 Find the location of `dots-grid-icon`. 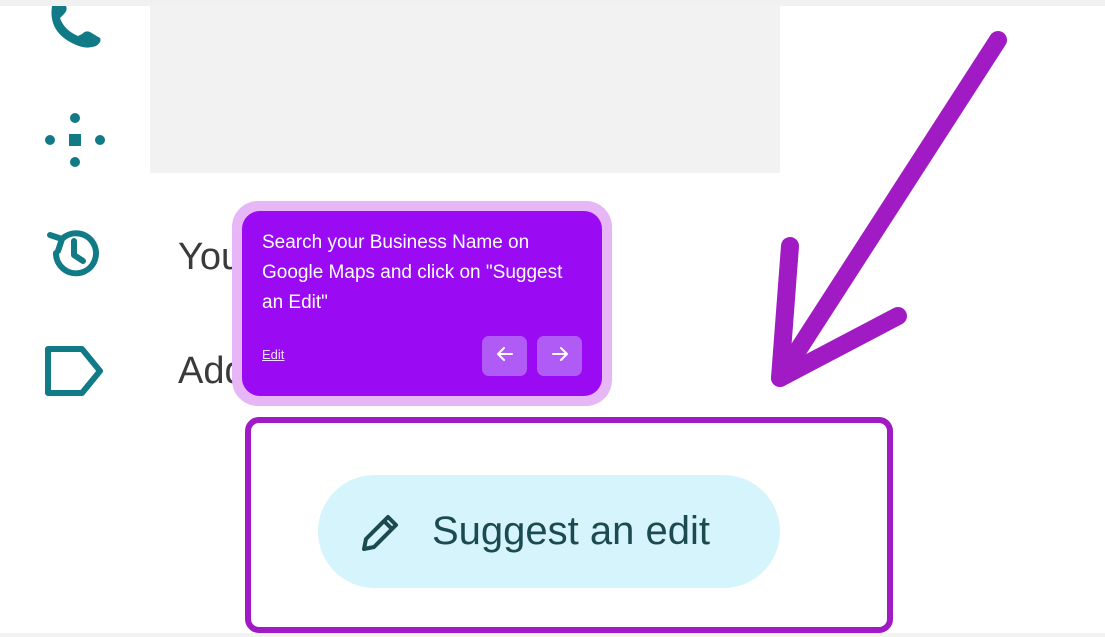

dots-grid-icon is located at coordinates (75, 142).